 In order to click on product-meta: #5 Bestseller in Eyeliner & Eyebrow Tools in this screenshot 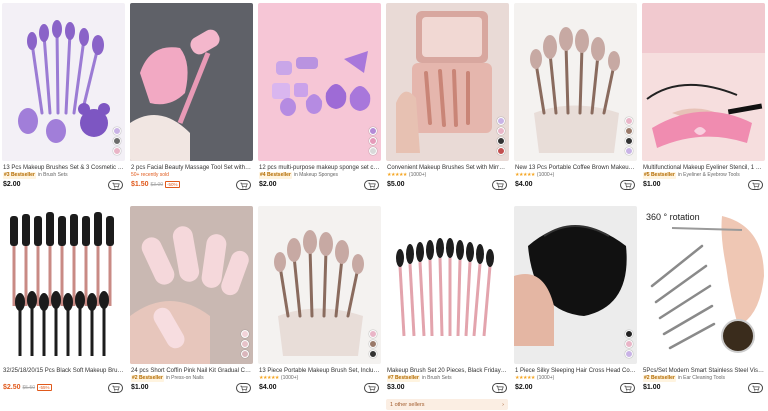, I will do `click(703, 175)`.